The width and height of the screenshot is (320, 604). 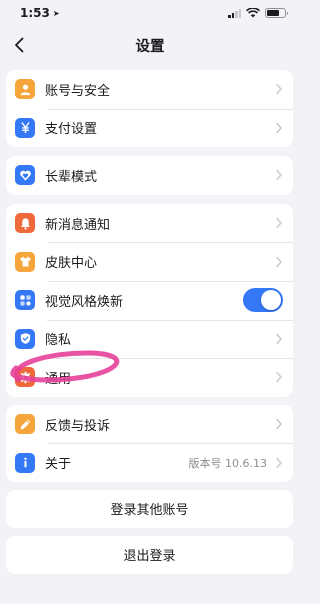 What do you see at coordinates (25, 300) in the screenshot?
I see `grid-icon` at bounding box center [25, 300].